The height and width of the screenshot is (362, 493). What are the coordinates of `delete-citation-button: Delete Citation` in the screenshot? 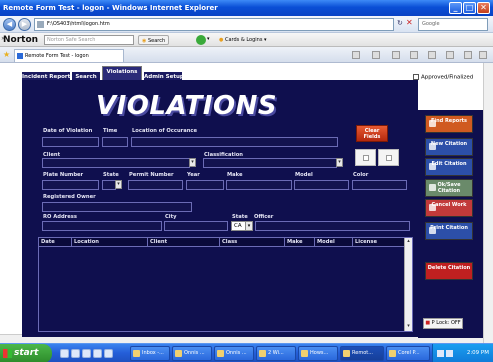 It's located at (449, 271).